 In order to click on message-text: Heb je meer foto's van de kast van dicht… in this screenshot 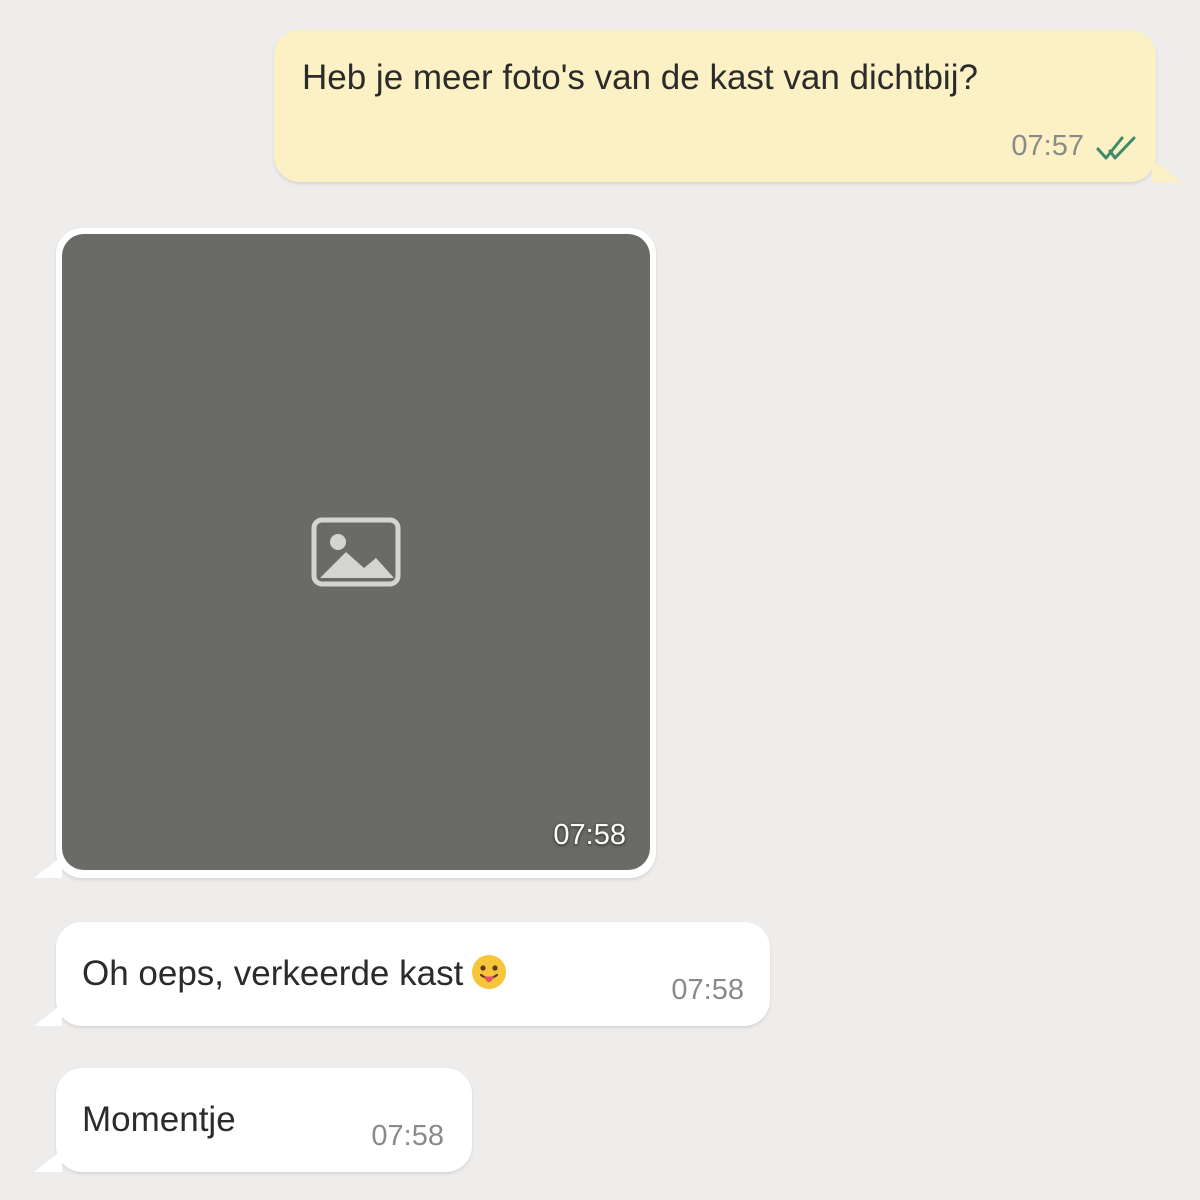, I will do `click(640, 77)`.